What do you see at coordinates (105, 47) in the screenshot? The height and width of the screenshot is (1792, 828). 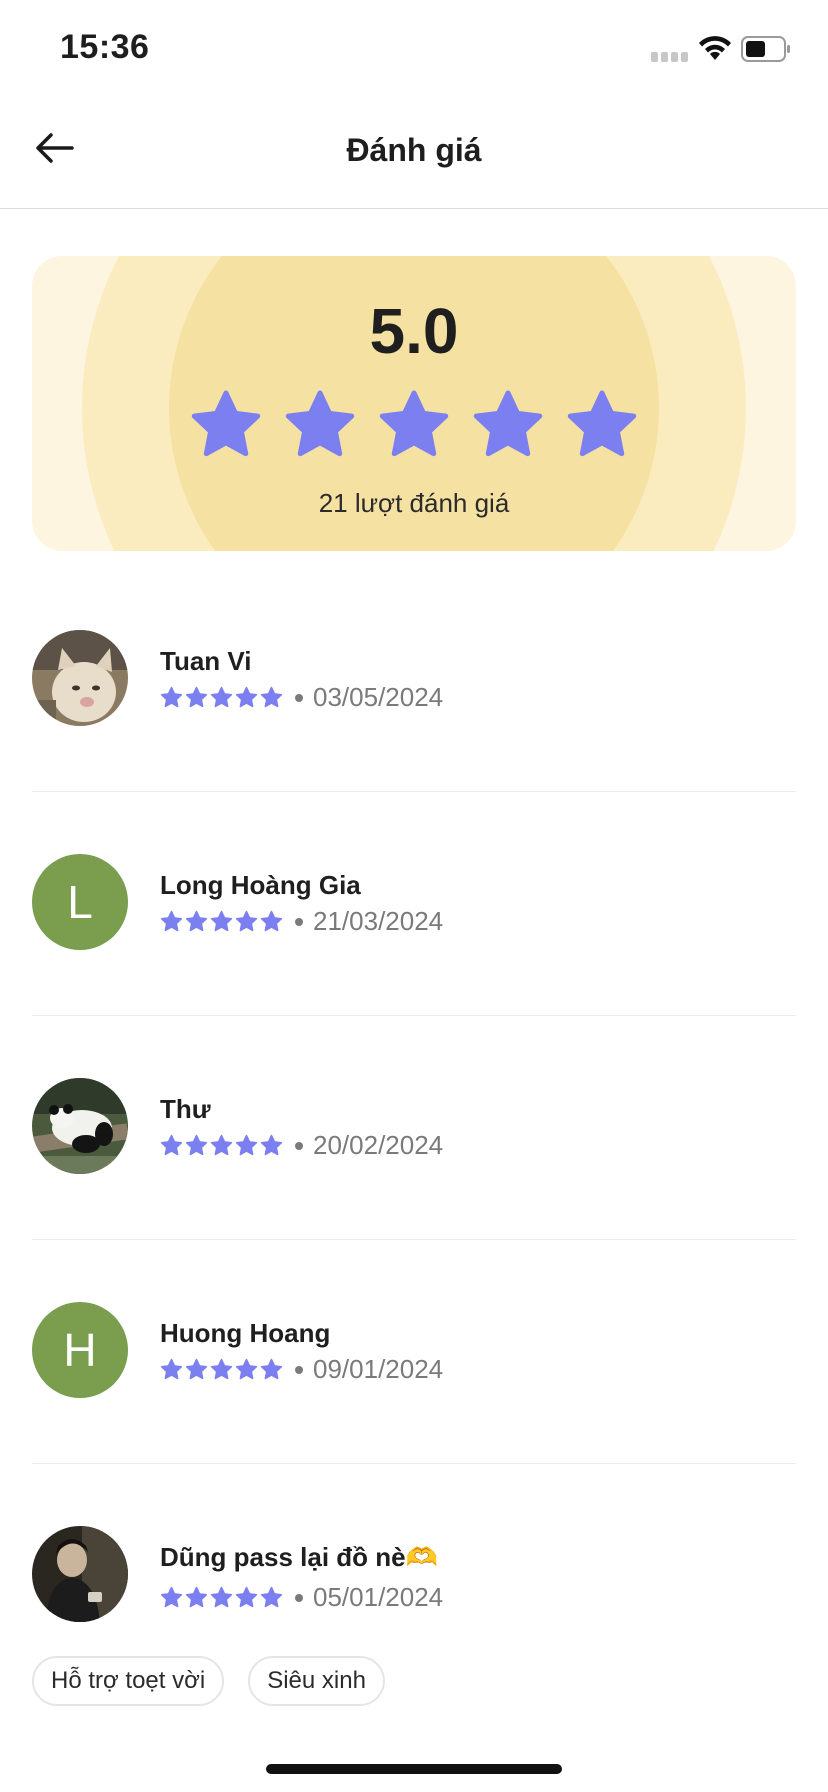 I see `status-time: 15:36` at bounding box center [105, 47].